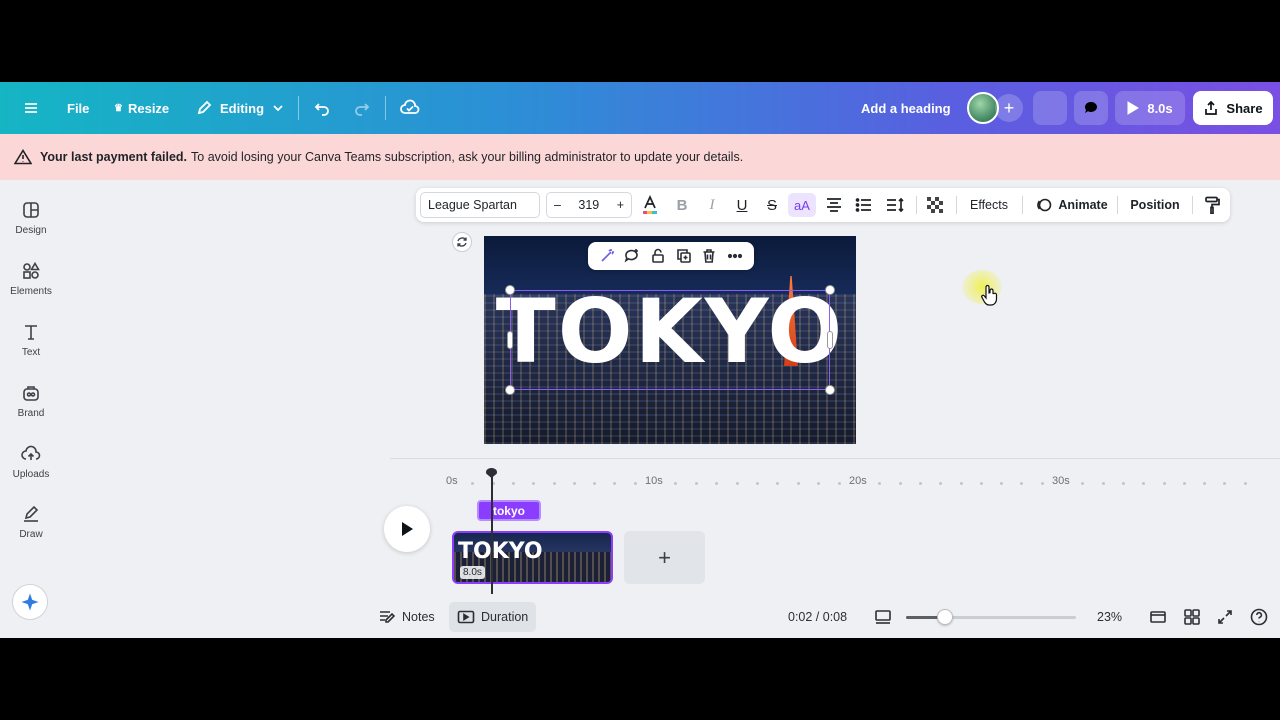  I want to click on timeline-tick: 0s, so click(452, 481).